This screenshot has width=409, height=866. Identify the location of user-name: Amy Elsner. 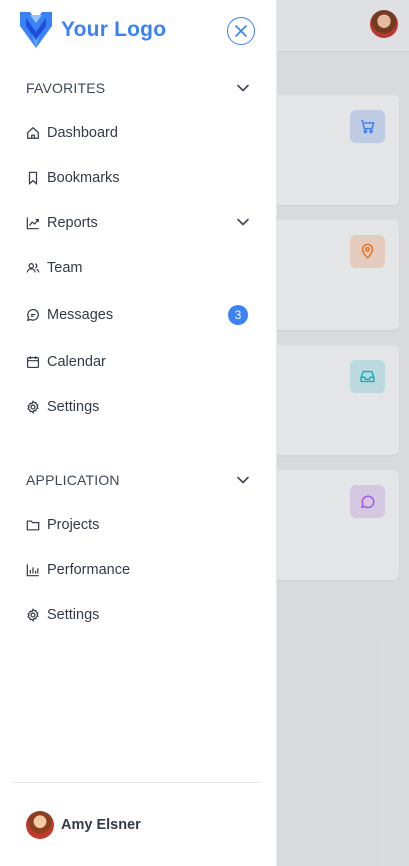
(101, 825).